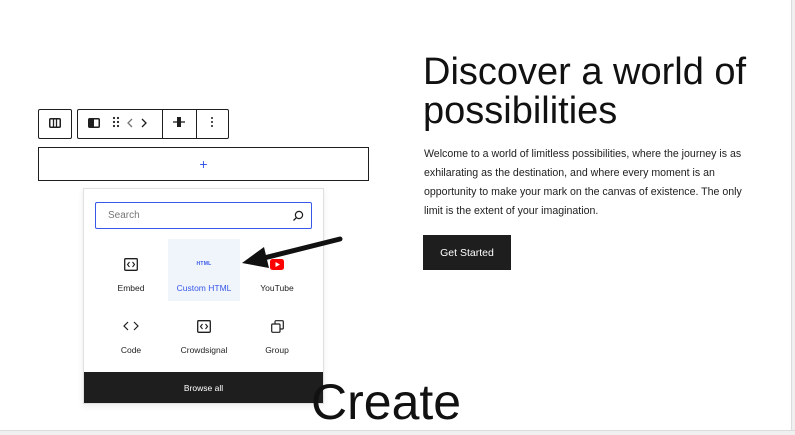 The height and width of the screenshot is (435, 795). Describe the element at coordinates (292, 252) in the screenshot. I see `annotation-arrow-icon` at that location.